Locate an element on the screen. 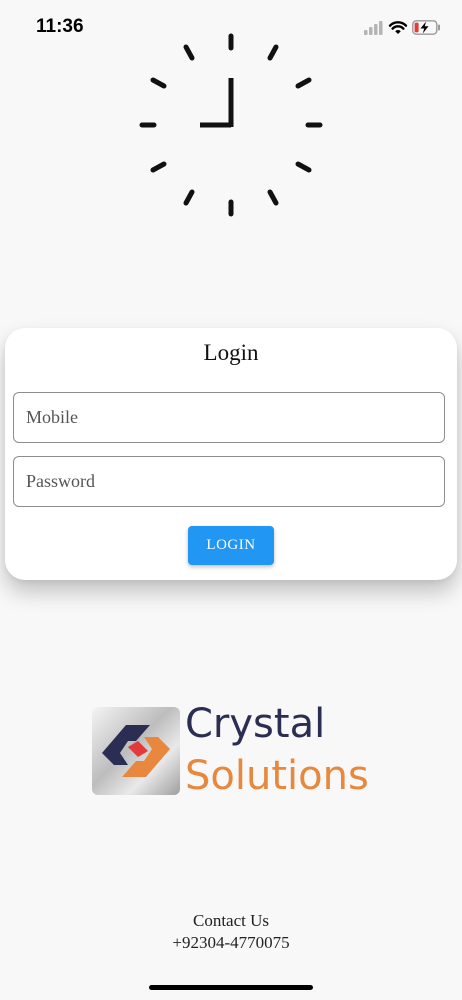  status-icons is located at coordinates (404, 28).